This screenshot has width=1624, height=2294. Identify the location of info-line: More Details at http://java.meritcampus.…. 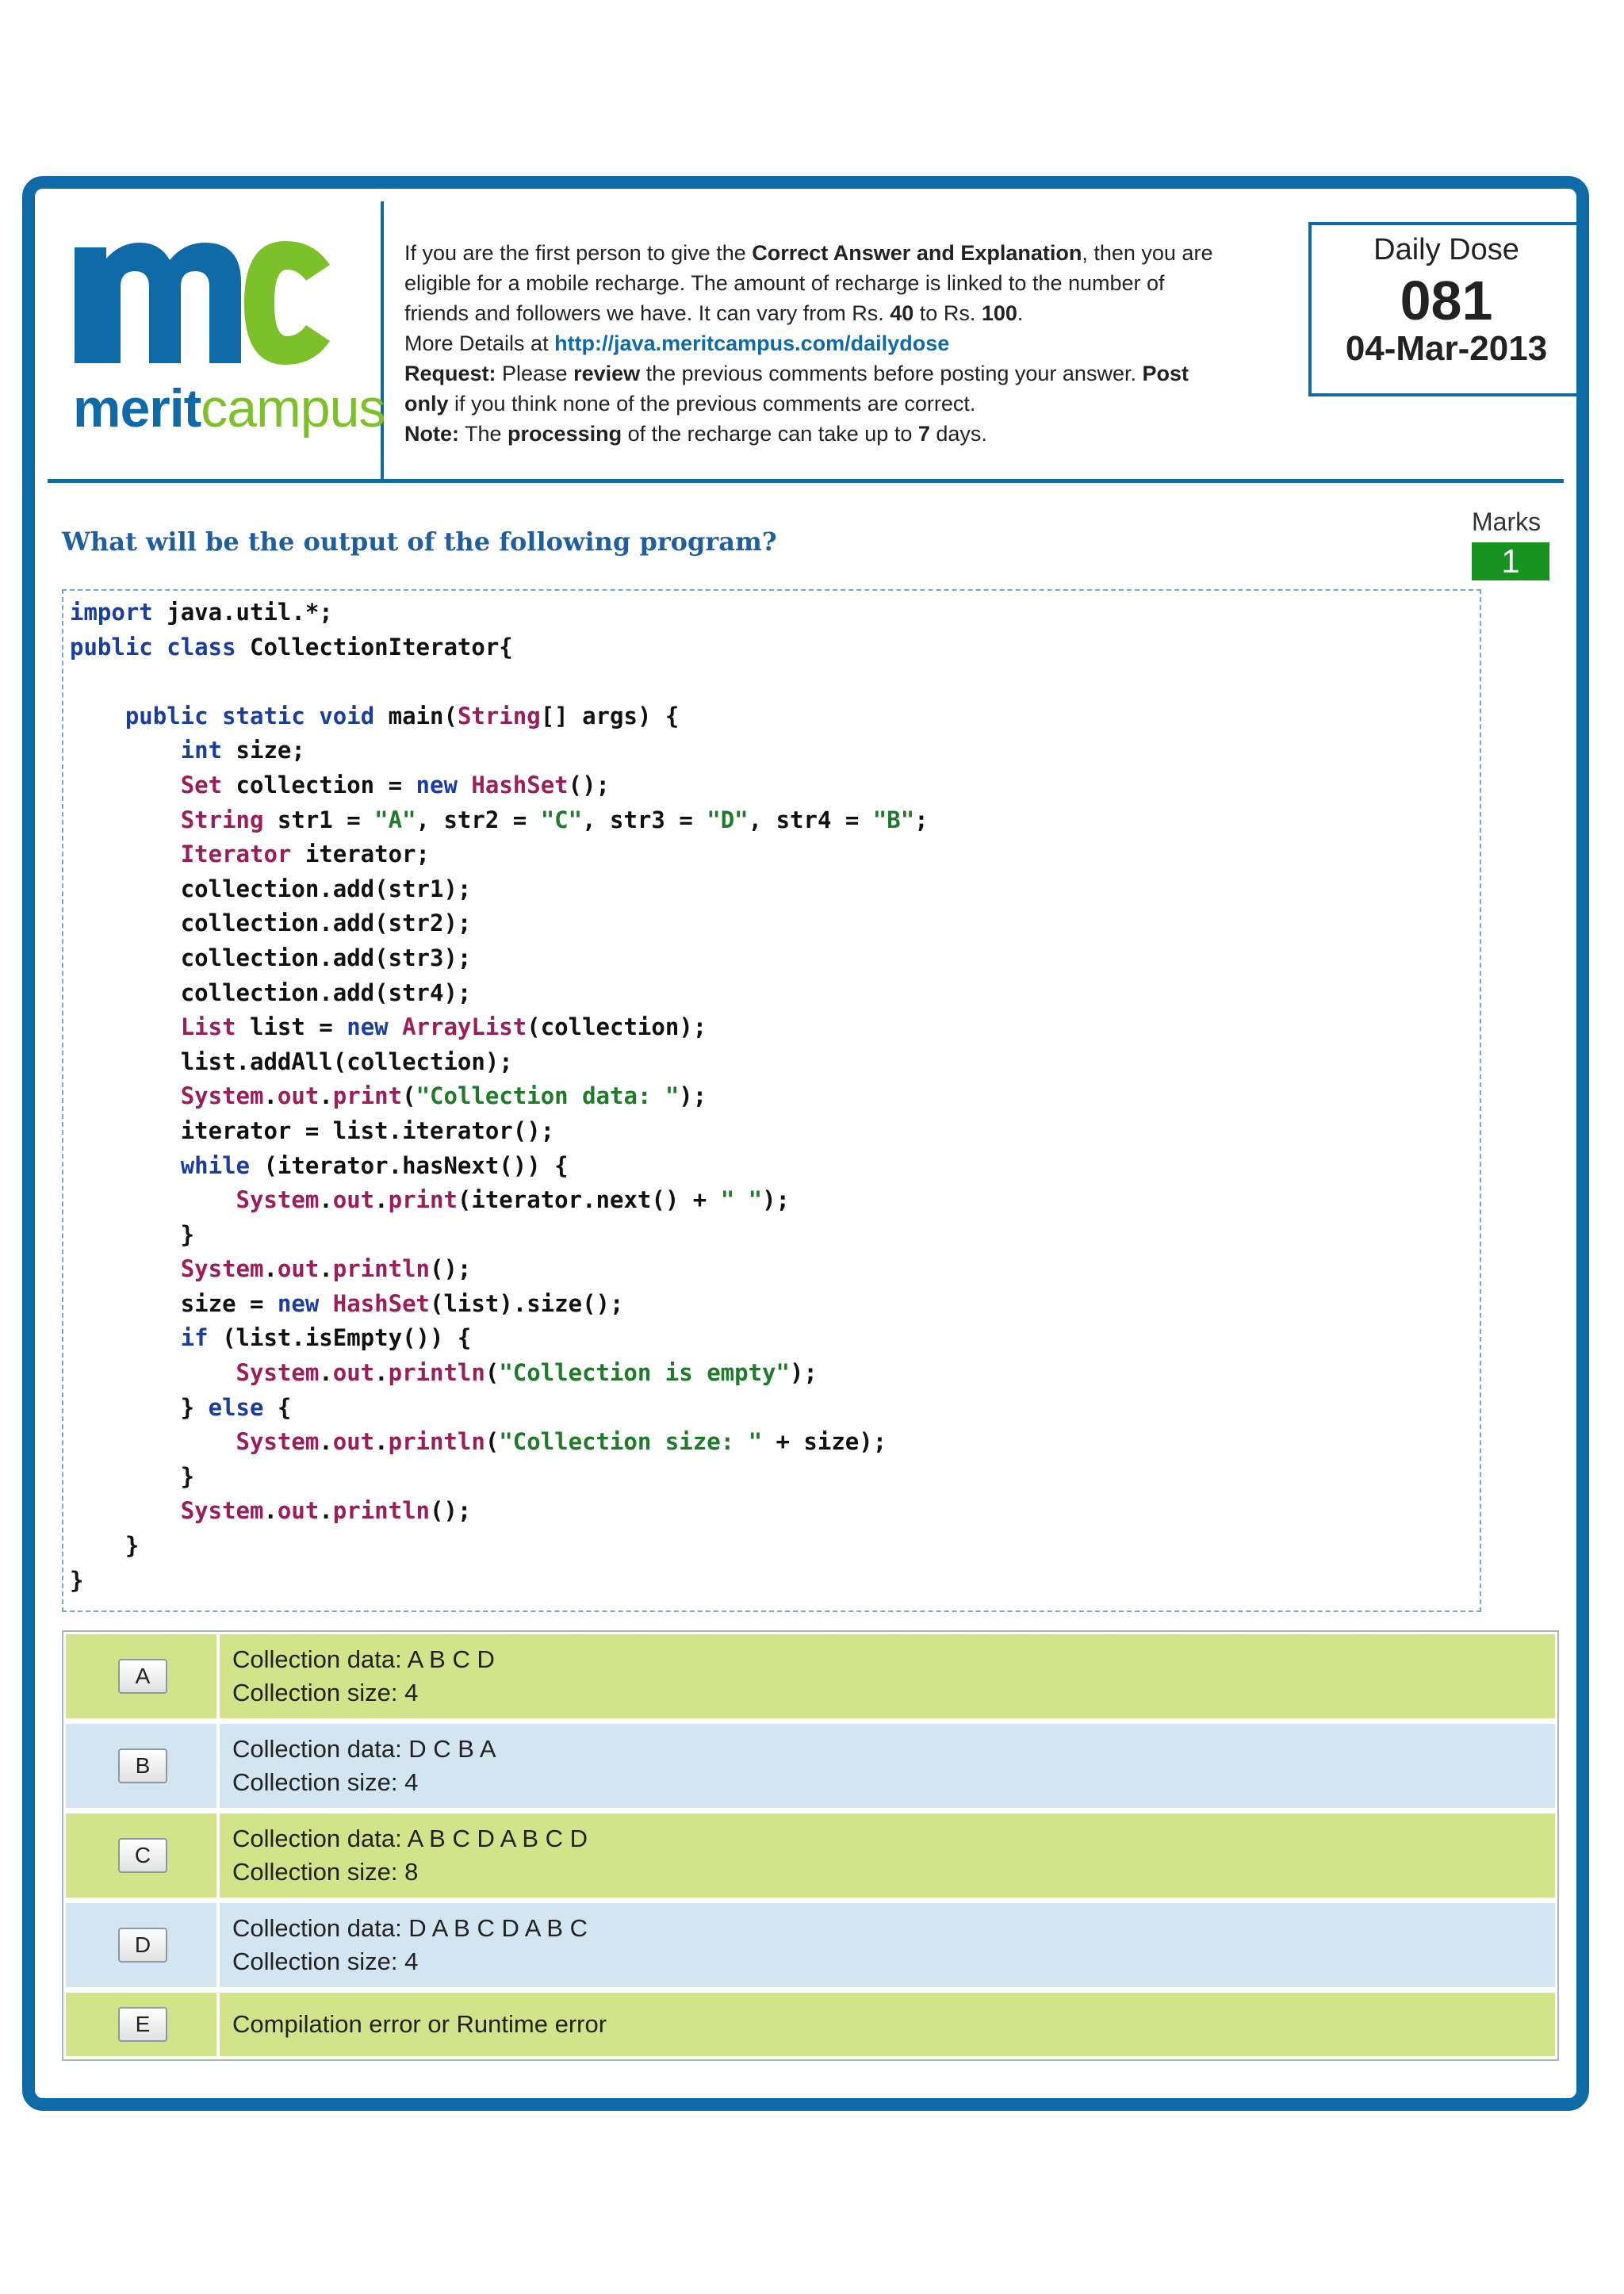
(677, 343).